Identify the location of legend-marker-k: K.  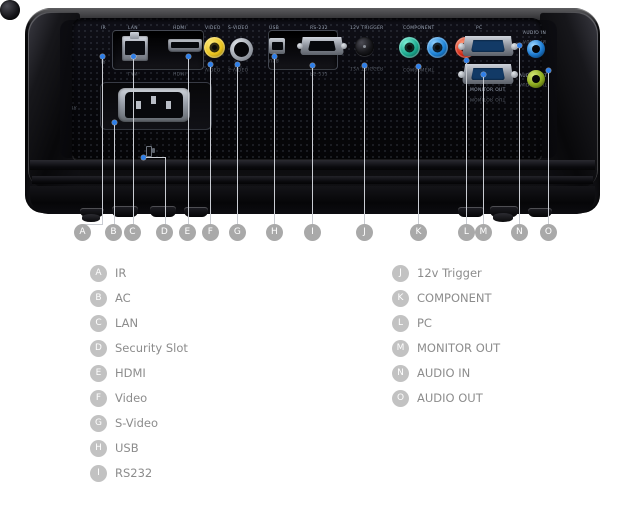
(400, 298).